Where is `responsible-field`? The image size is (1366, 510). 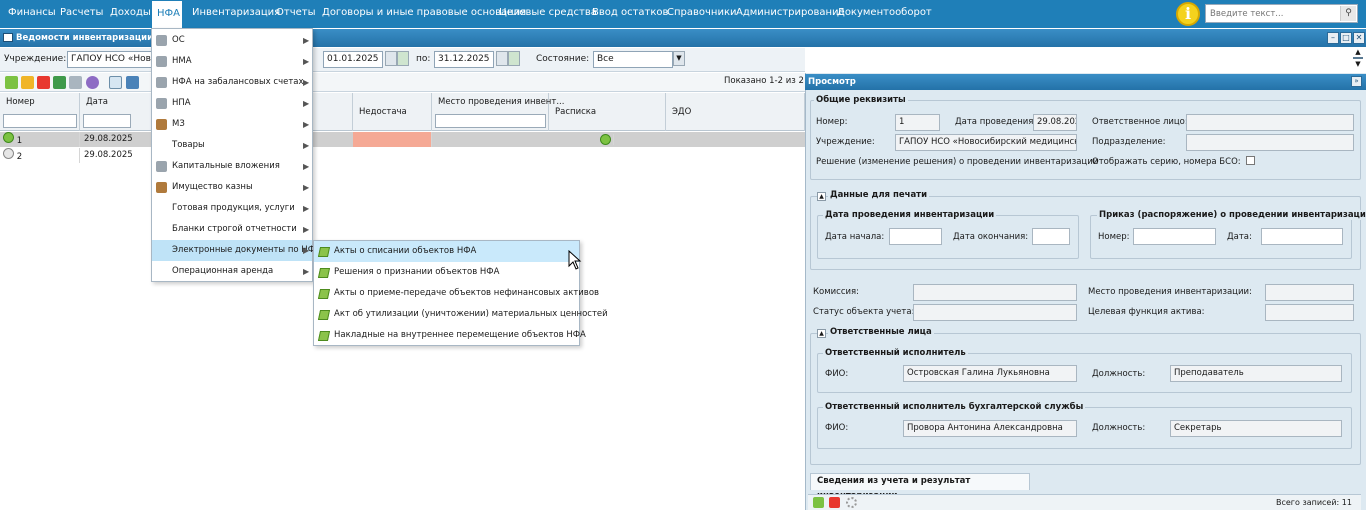
responsible-field is located at coordinates (1270, 122).